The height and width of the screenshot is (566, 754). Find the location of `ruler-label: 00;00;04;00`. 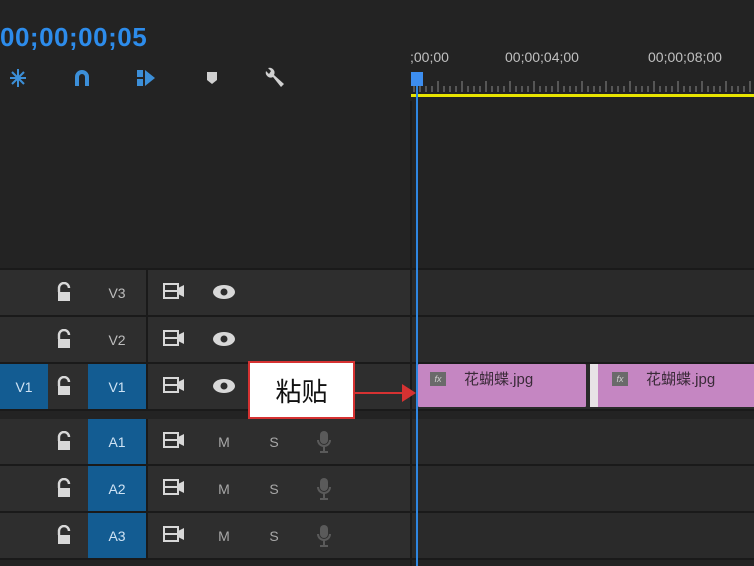

ruler-label: 00;00;04;00 is located at coordinates (542, 57).